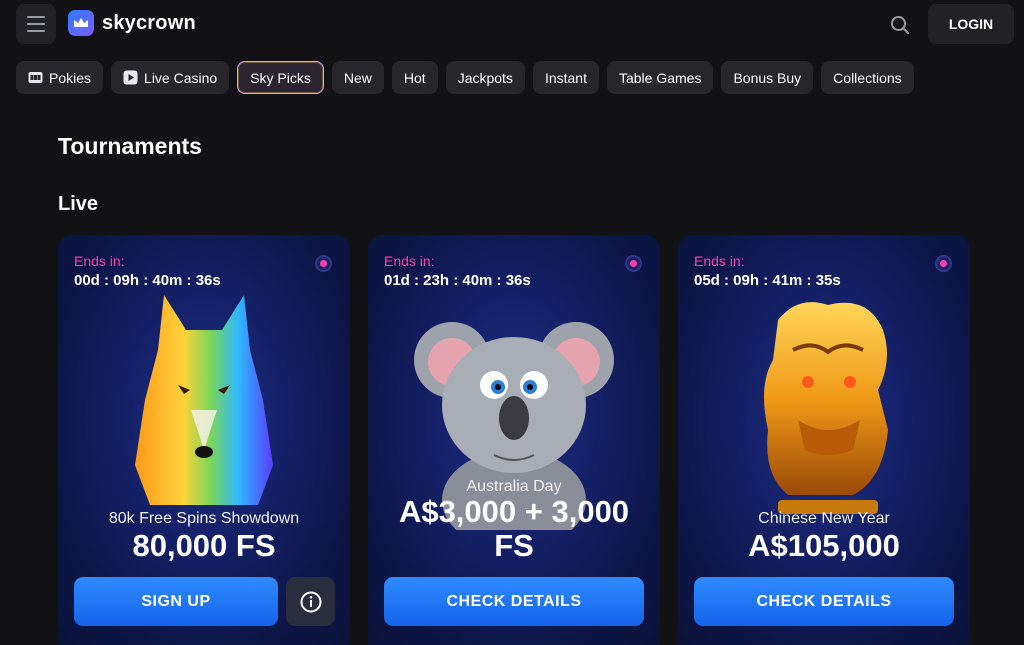 The width and height of the screenshot is (1024, 645). Describe the element at coordinates (204, 518) in the screenshot. I see `tournament-name: 80k Free Spins Showdown` at that location.